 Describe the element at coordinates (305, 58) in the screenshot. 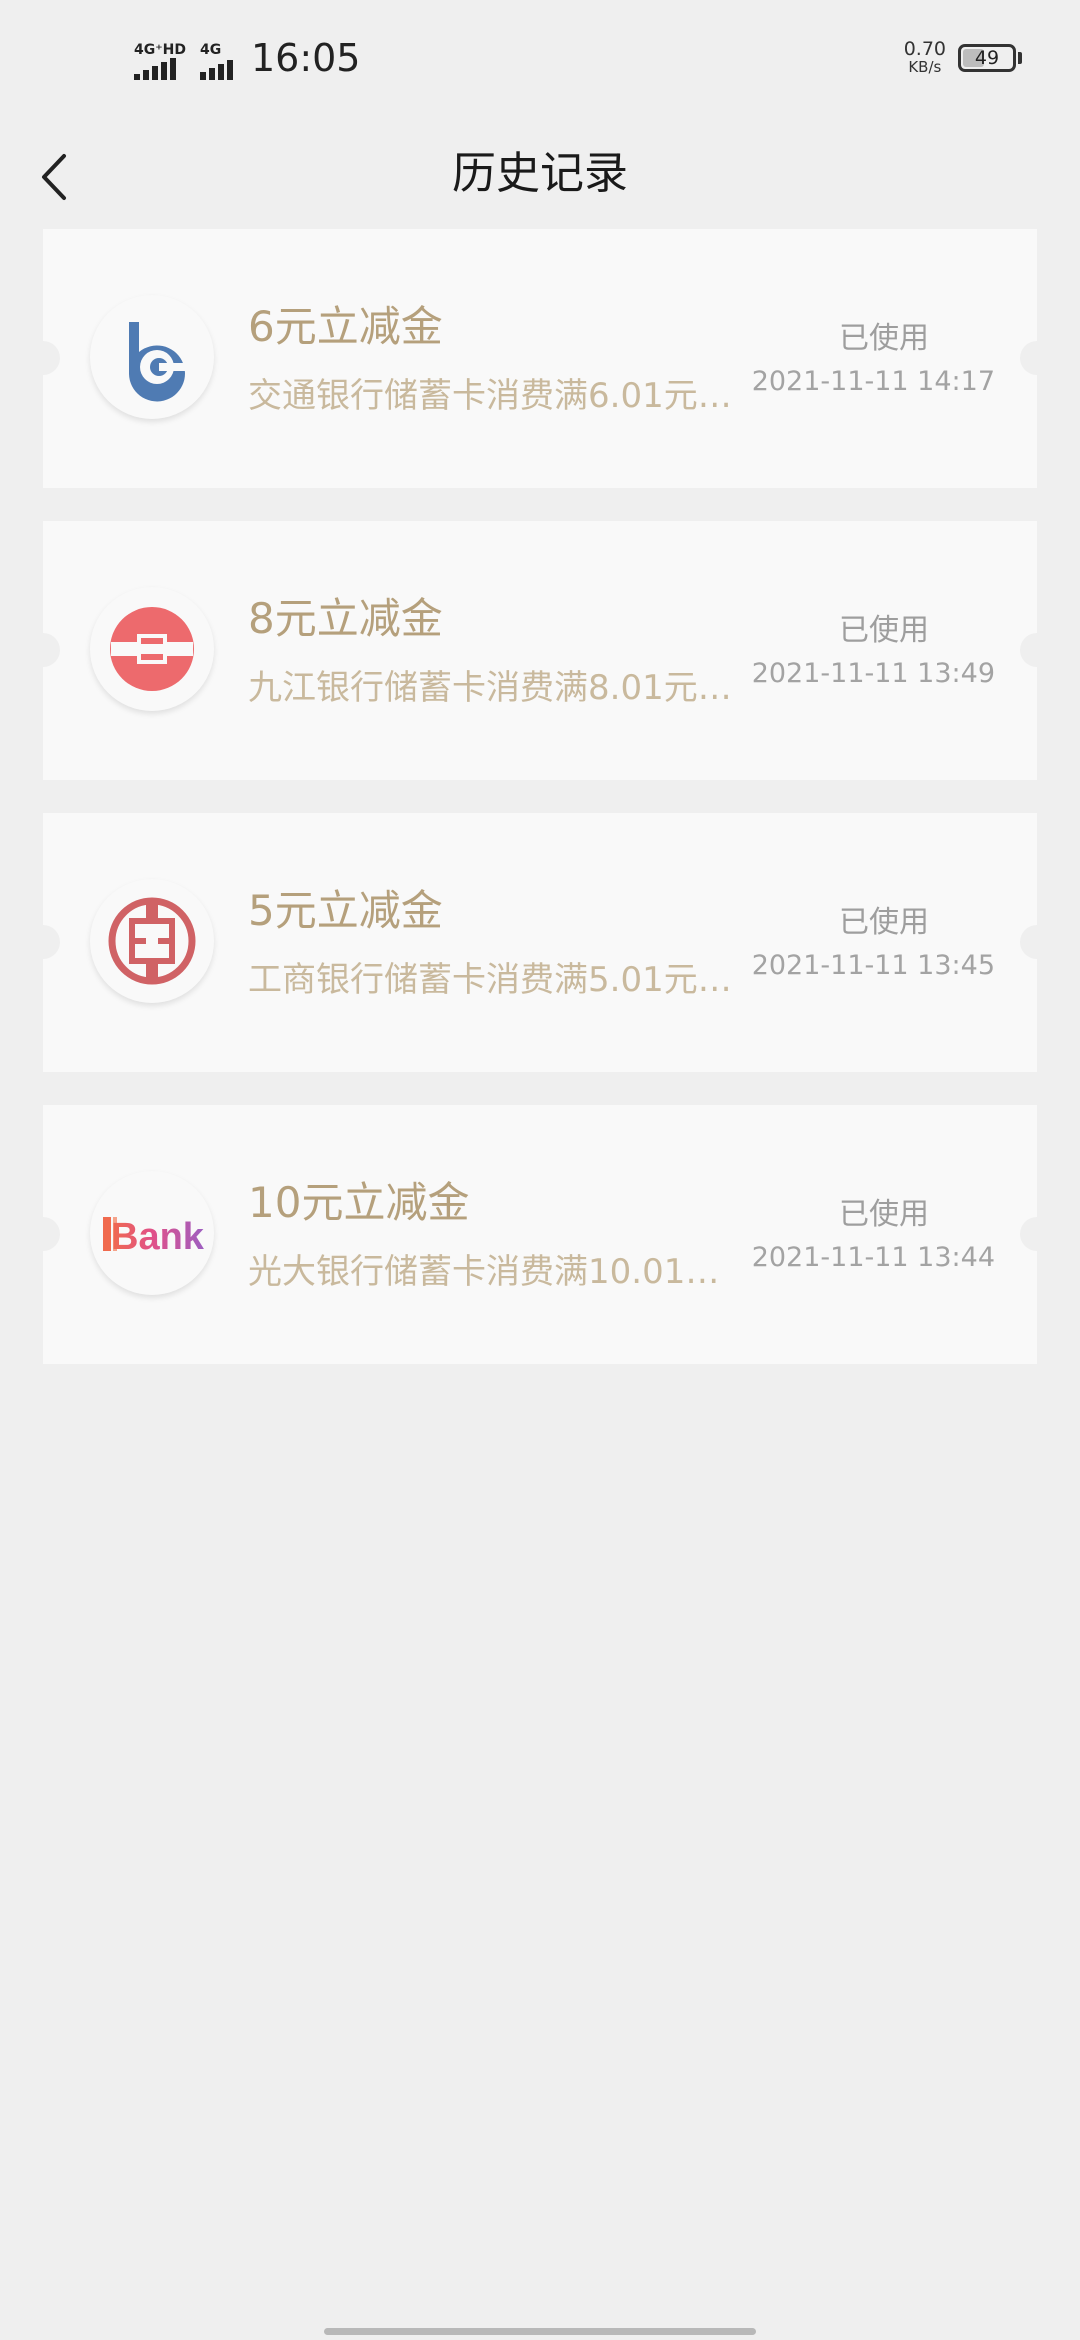

I see `clock: 16:05` at that location.